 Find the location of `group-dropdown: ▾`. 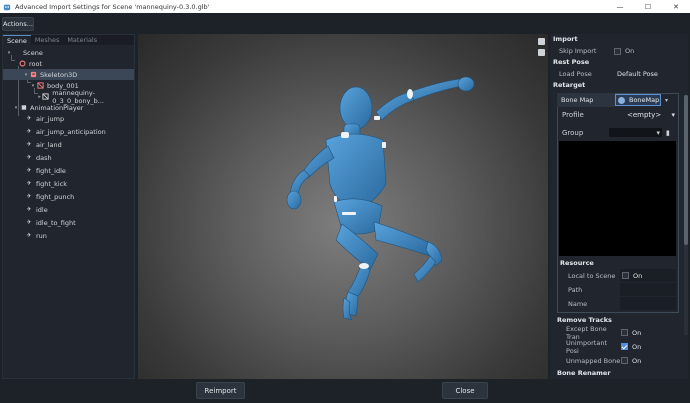

group-dropdown: ▾ is located at coordinates (635, 132).